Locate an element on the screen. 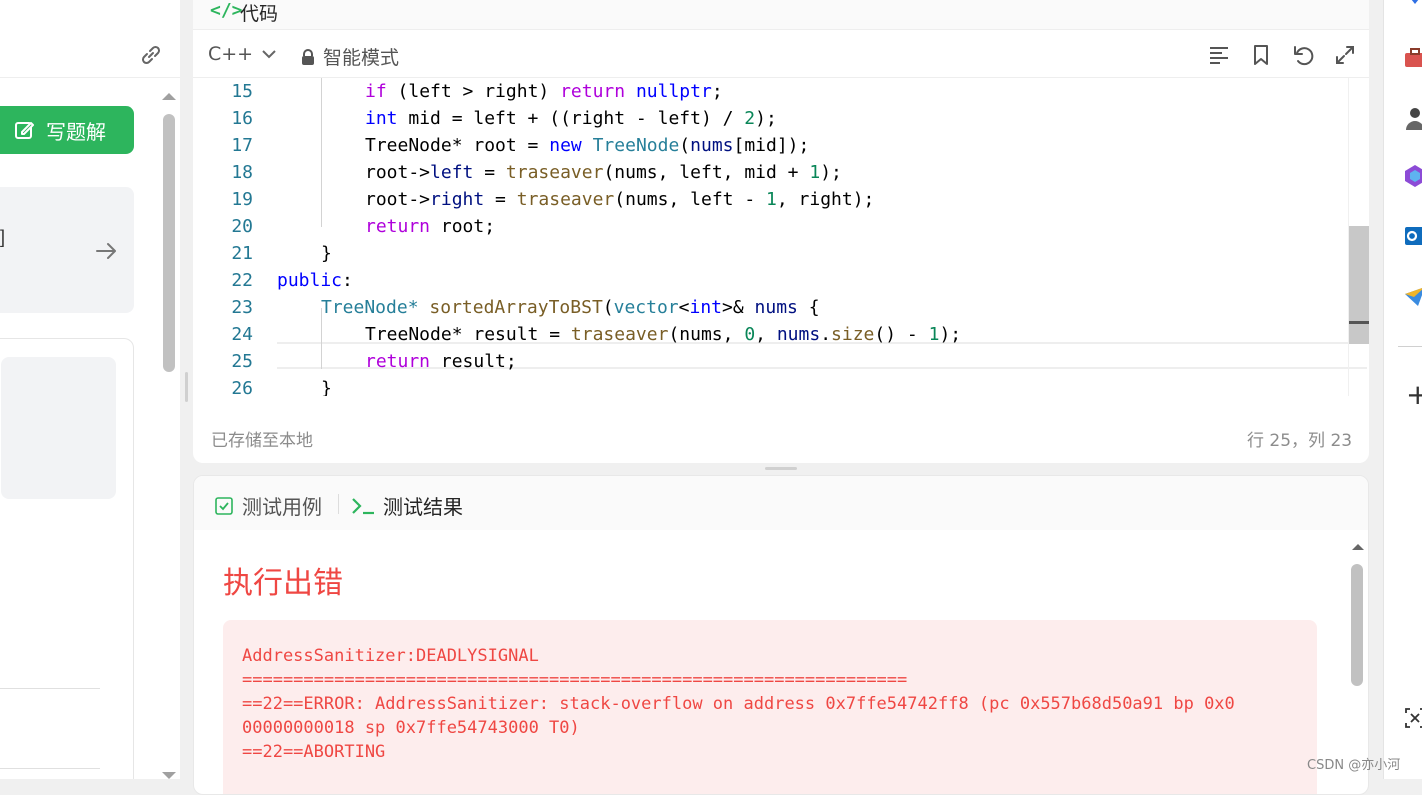 The width and height of the screenshot is (1422, 795). format-icon is located at coordinates (1219, 55).